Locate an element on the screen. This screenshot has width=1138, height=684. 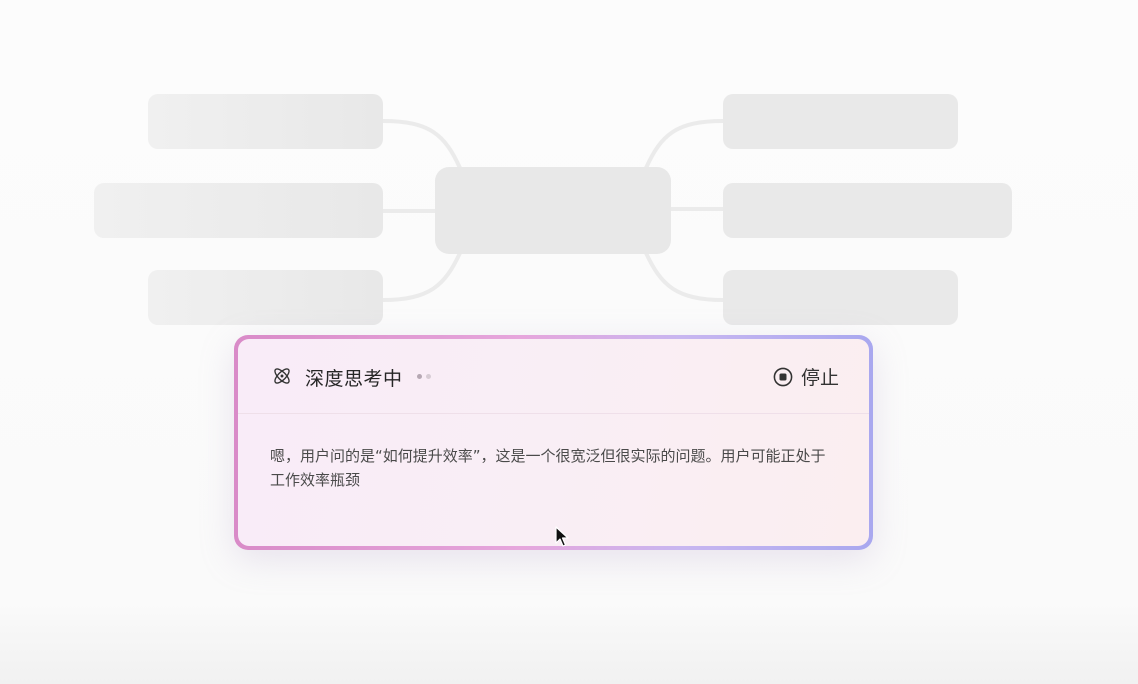
deep-thinking-header: 深度思考中 停止 is located at coordinates (553, 376).